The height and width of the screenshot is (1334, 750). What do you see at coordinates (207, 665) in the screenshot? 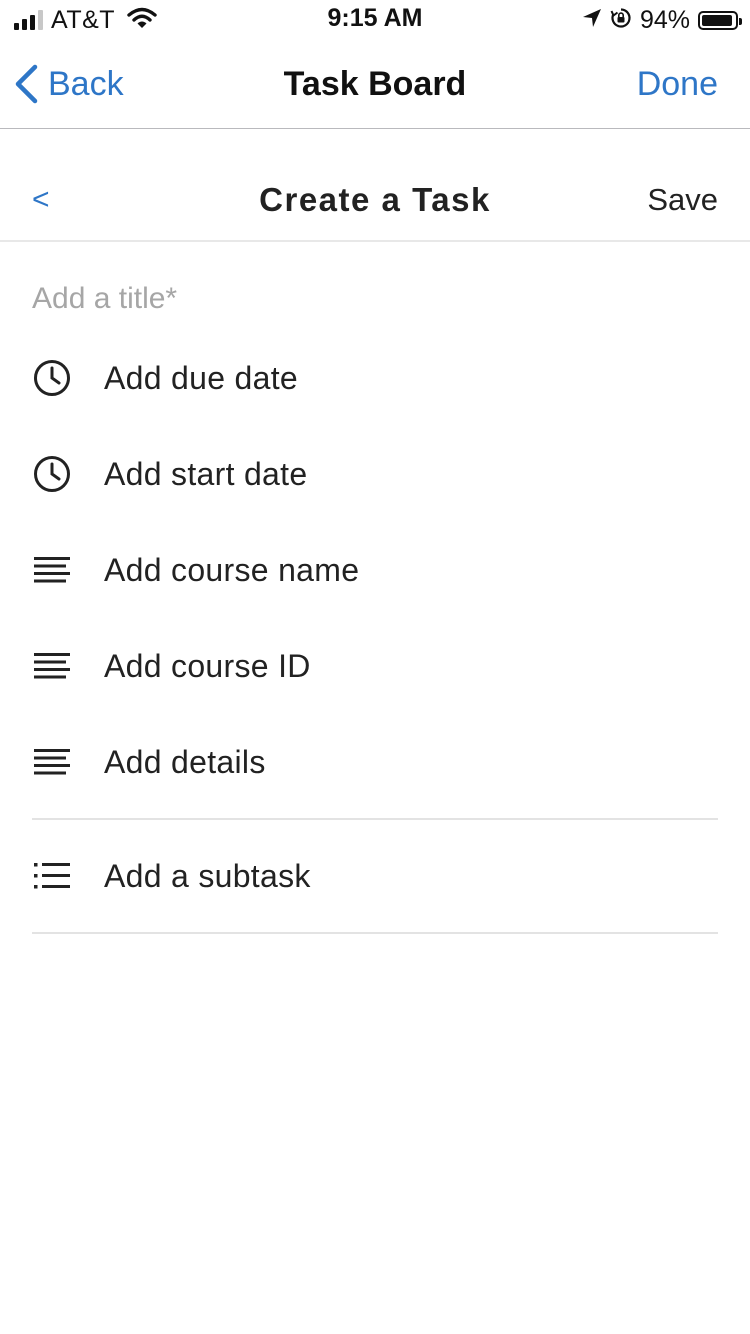
I see `course-id-label: Add course ID` at bounding box center [207, 665].